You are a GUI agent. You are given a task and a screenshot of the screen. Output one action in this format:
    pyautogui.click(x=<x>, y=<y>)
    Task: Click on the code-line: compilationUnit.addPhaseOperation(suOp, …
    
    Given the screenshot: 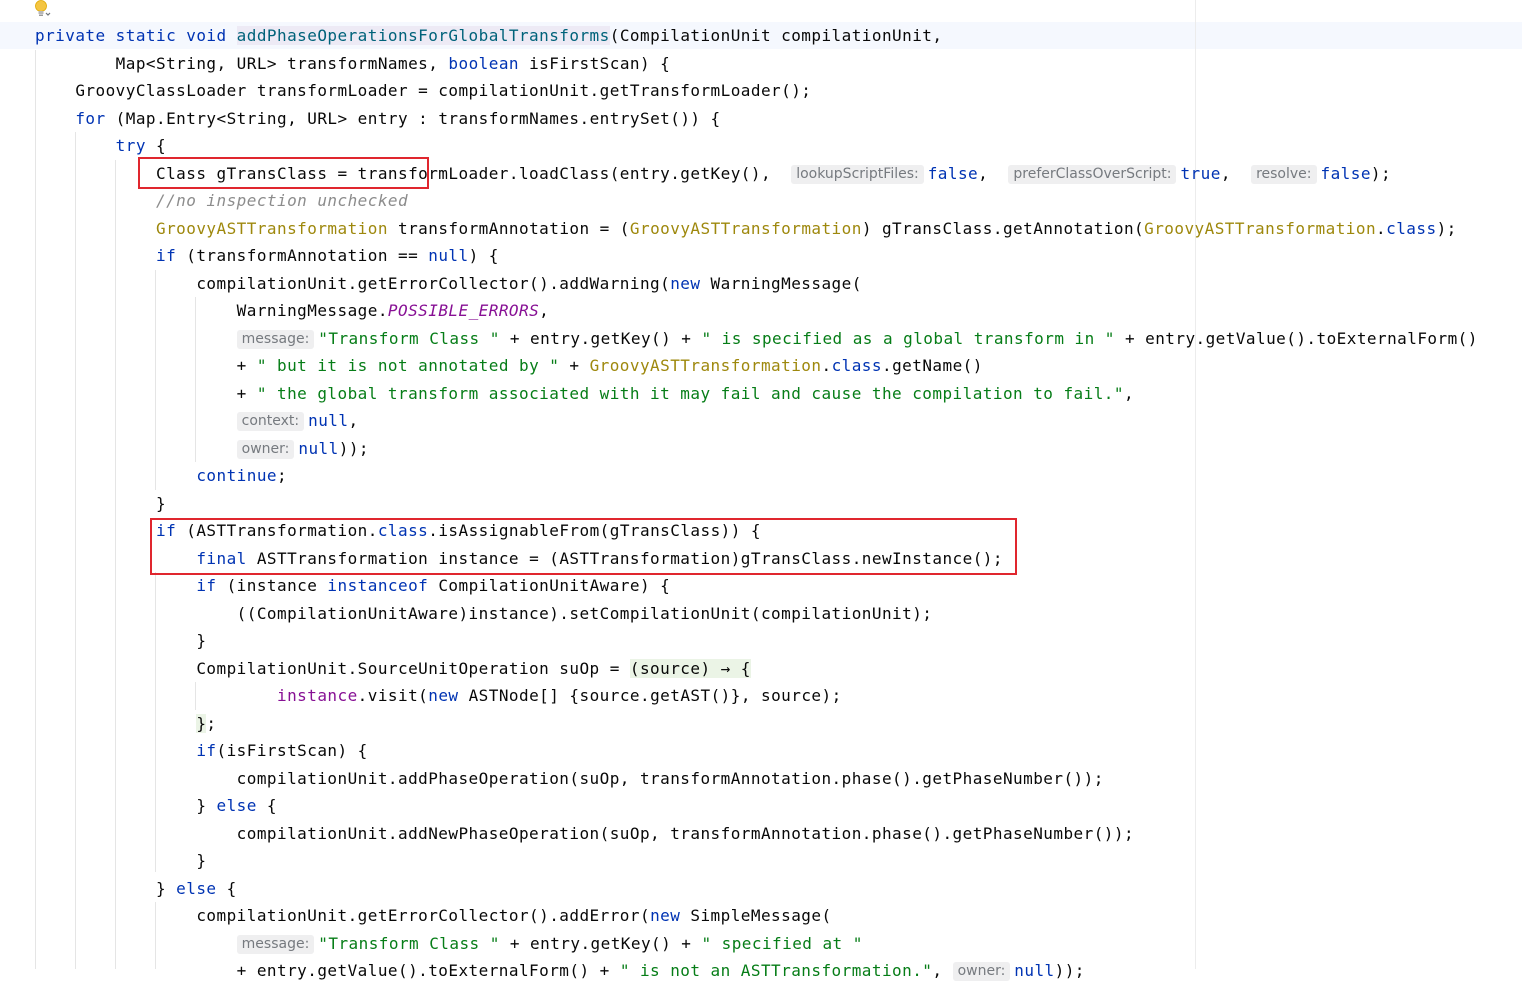 What is the action you would take?
    pyautogui.click(x=569, y=778)
    